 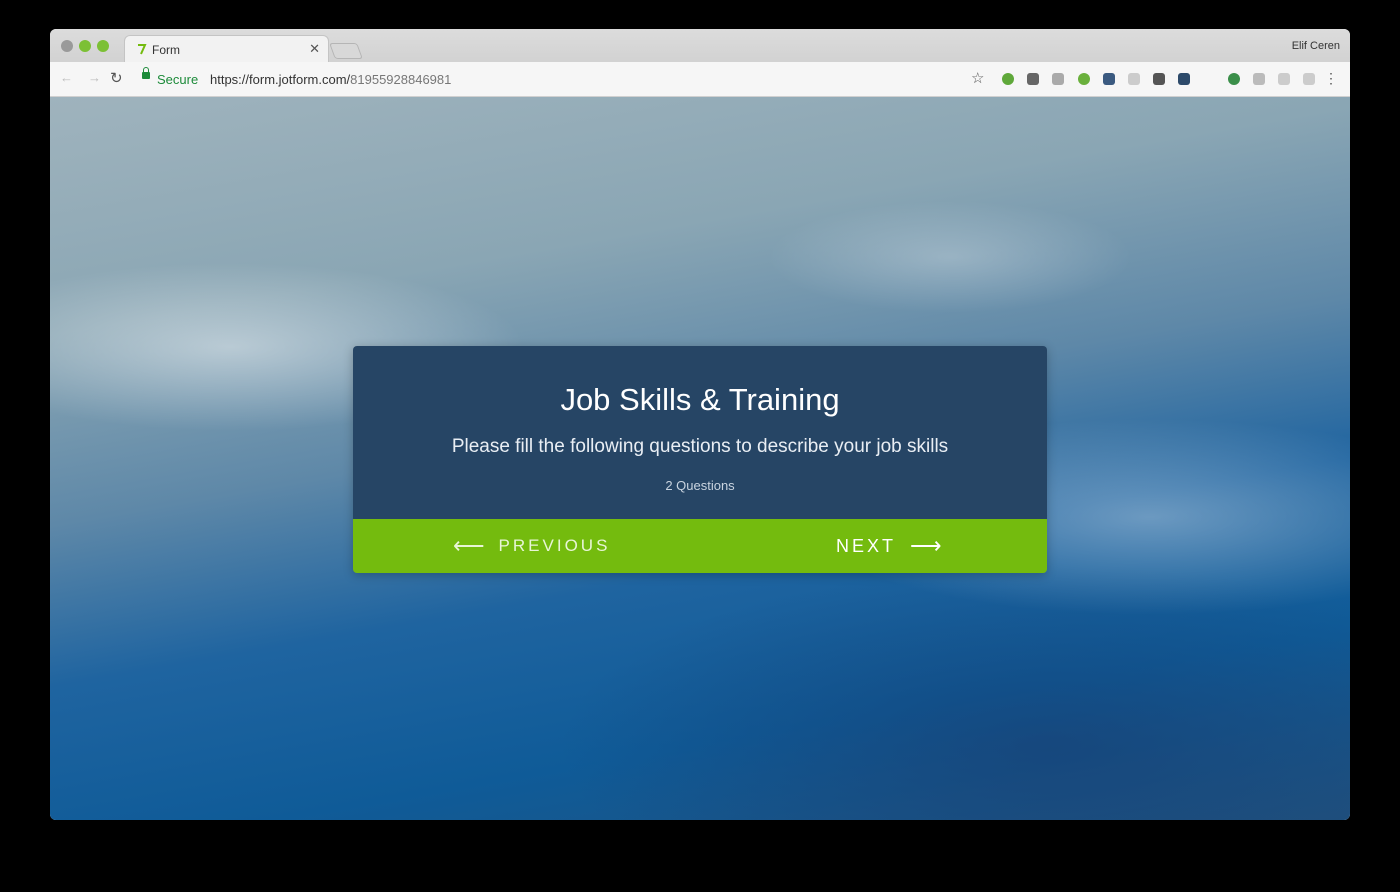 What do you see at coordinates (346, 51) in the screenshot?
I see `new-tab-button` at bounding box center [346, 51].